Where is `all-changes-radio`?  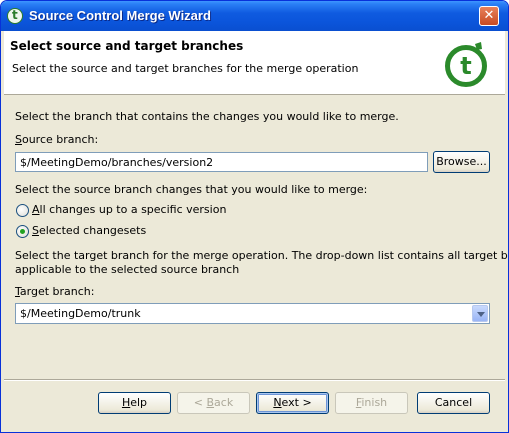 all-changes-radio is located at coordinates (22, 210).